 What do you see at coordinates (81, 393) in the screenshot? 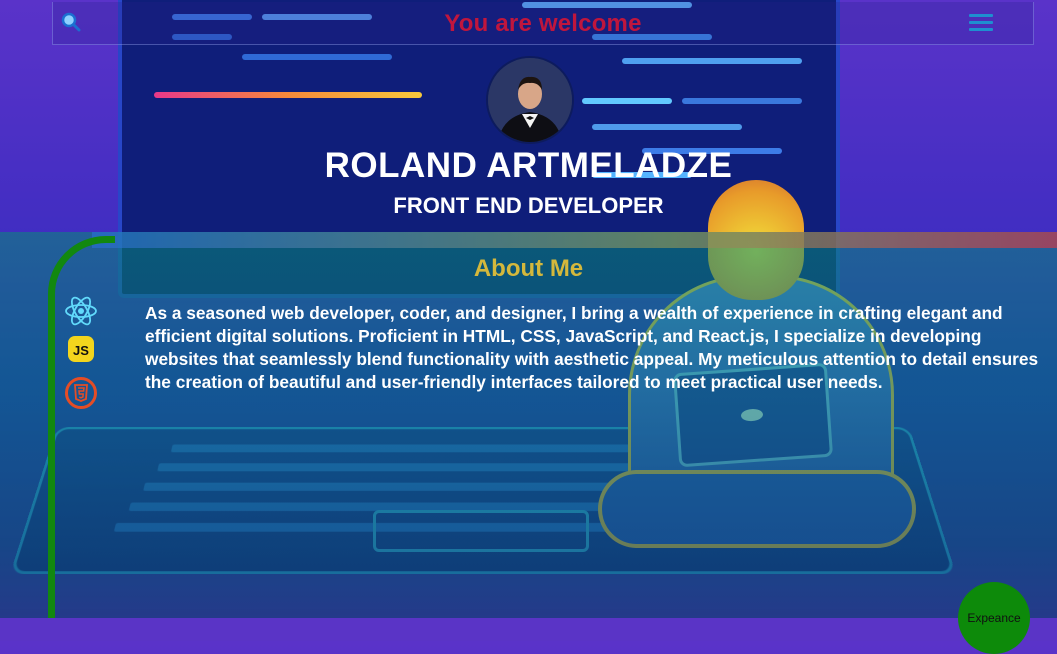
I see `html5-icon` at bounding box center [81, 393].